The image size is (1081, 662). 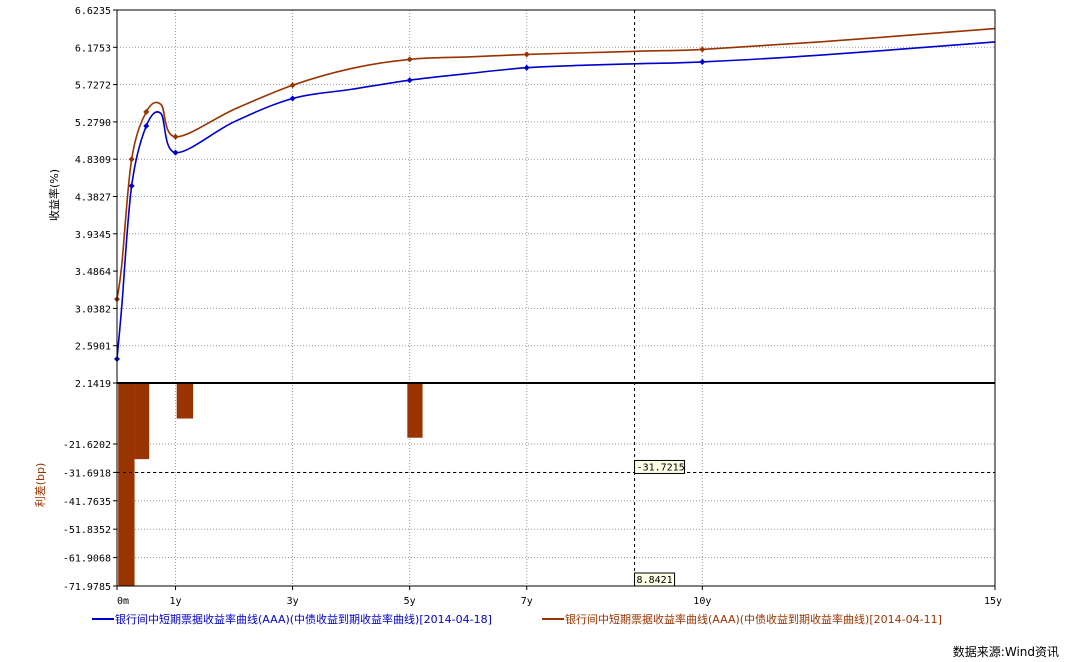 I want to click on upper-y-tick-label: 2.1419, so click(x=93, y=384).